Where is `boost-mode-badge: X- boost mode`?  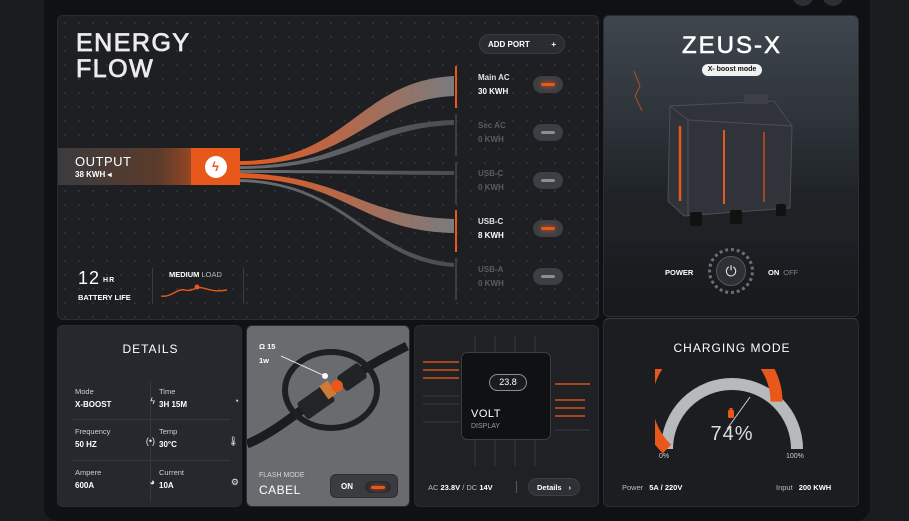 boost-mode-badge: X- boost mode is located at coordinates (732, 70).